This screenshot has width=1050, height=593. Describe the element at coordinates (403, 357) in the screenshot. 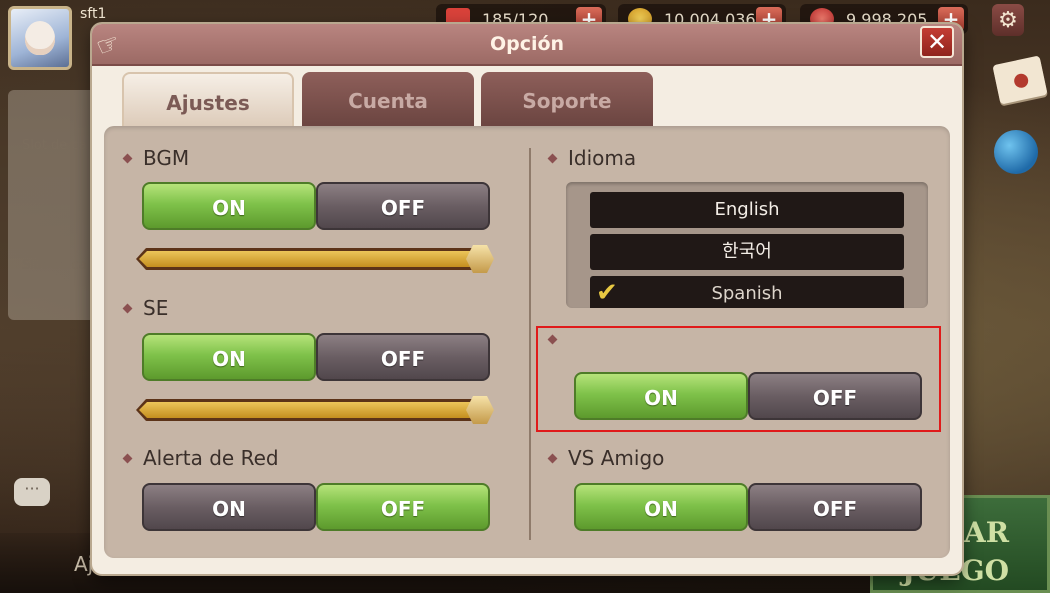

I see `se-off-button: OFF` at that location.